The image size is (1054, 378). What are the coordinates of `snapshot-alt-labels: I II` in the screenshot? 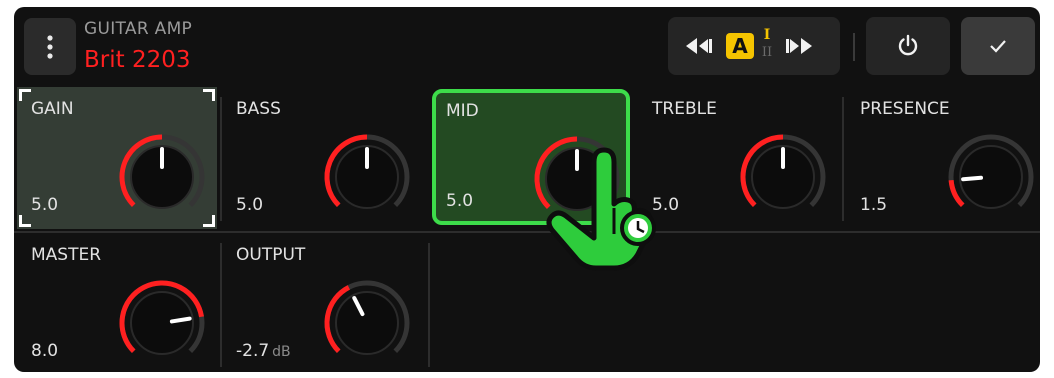 It's located at (767, 46).